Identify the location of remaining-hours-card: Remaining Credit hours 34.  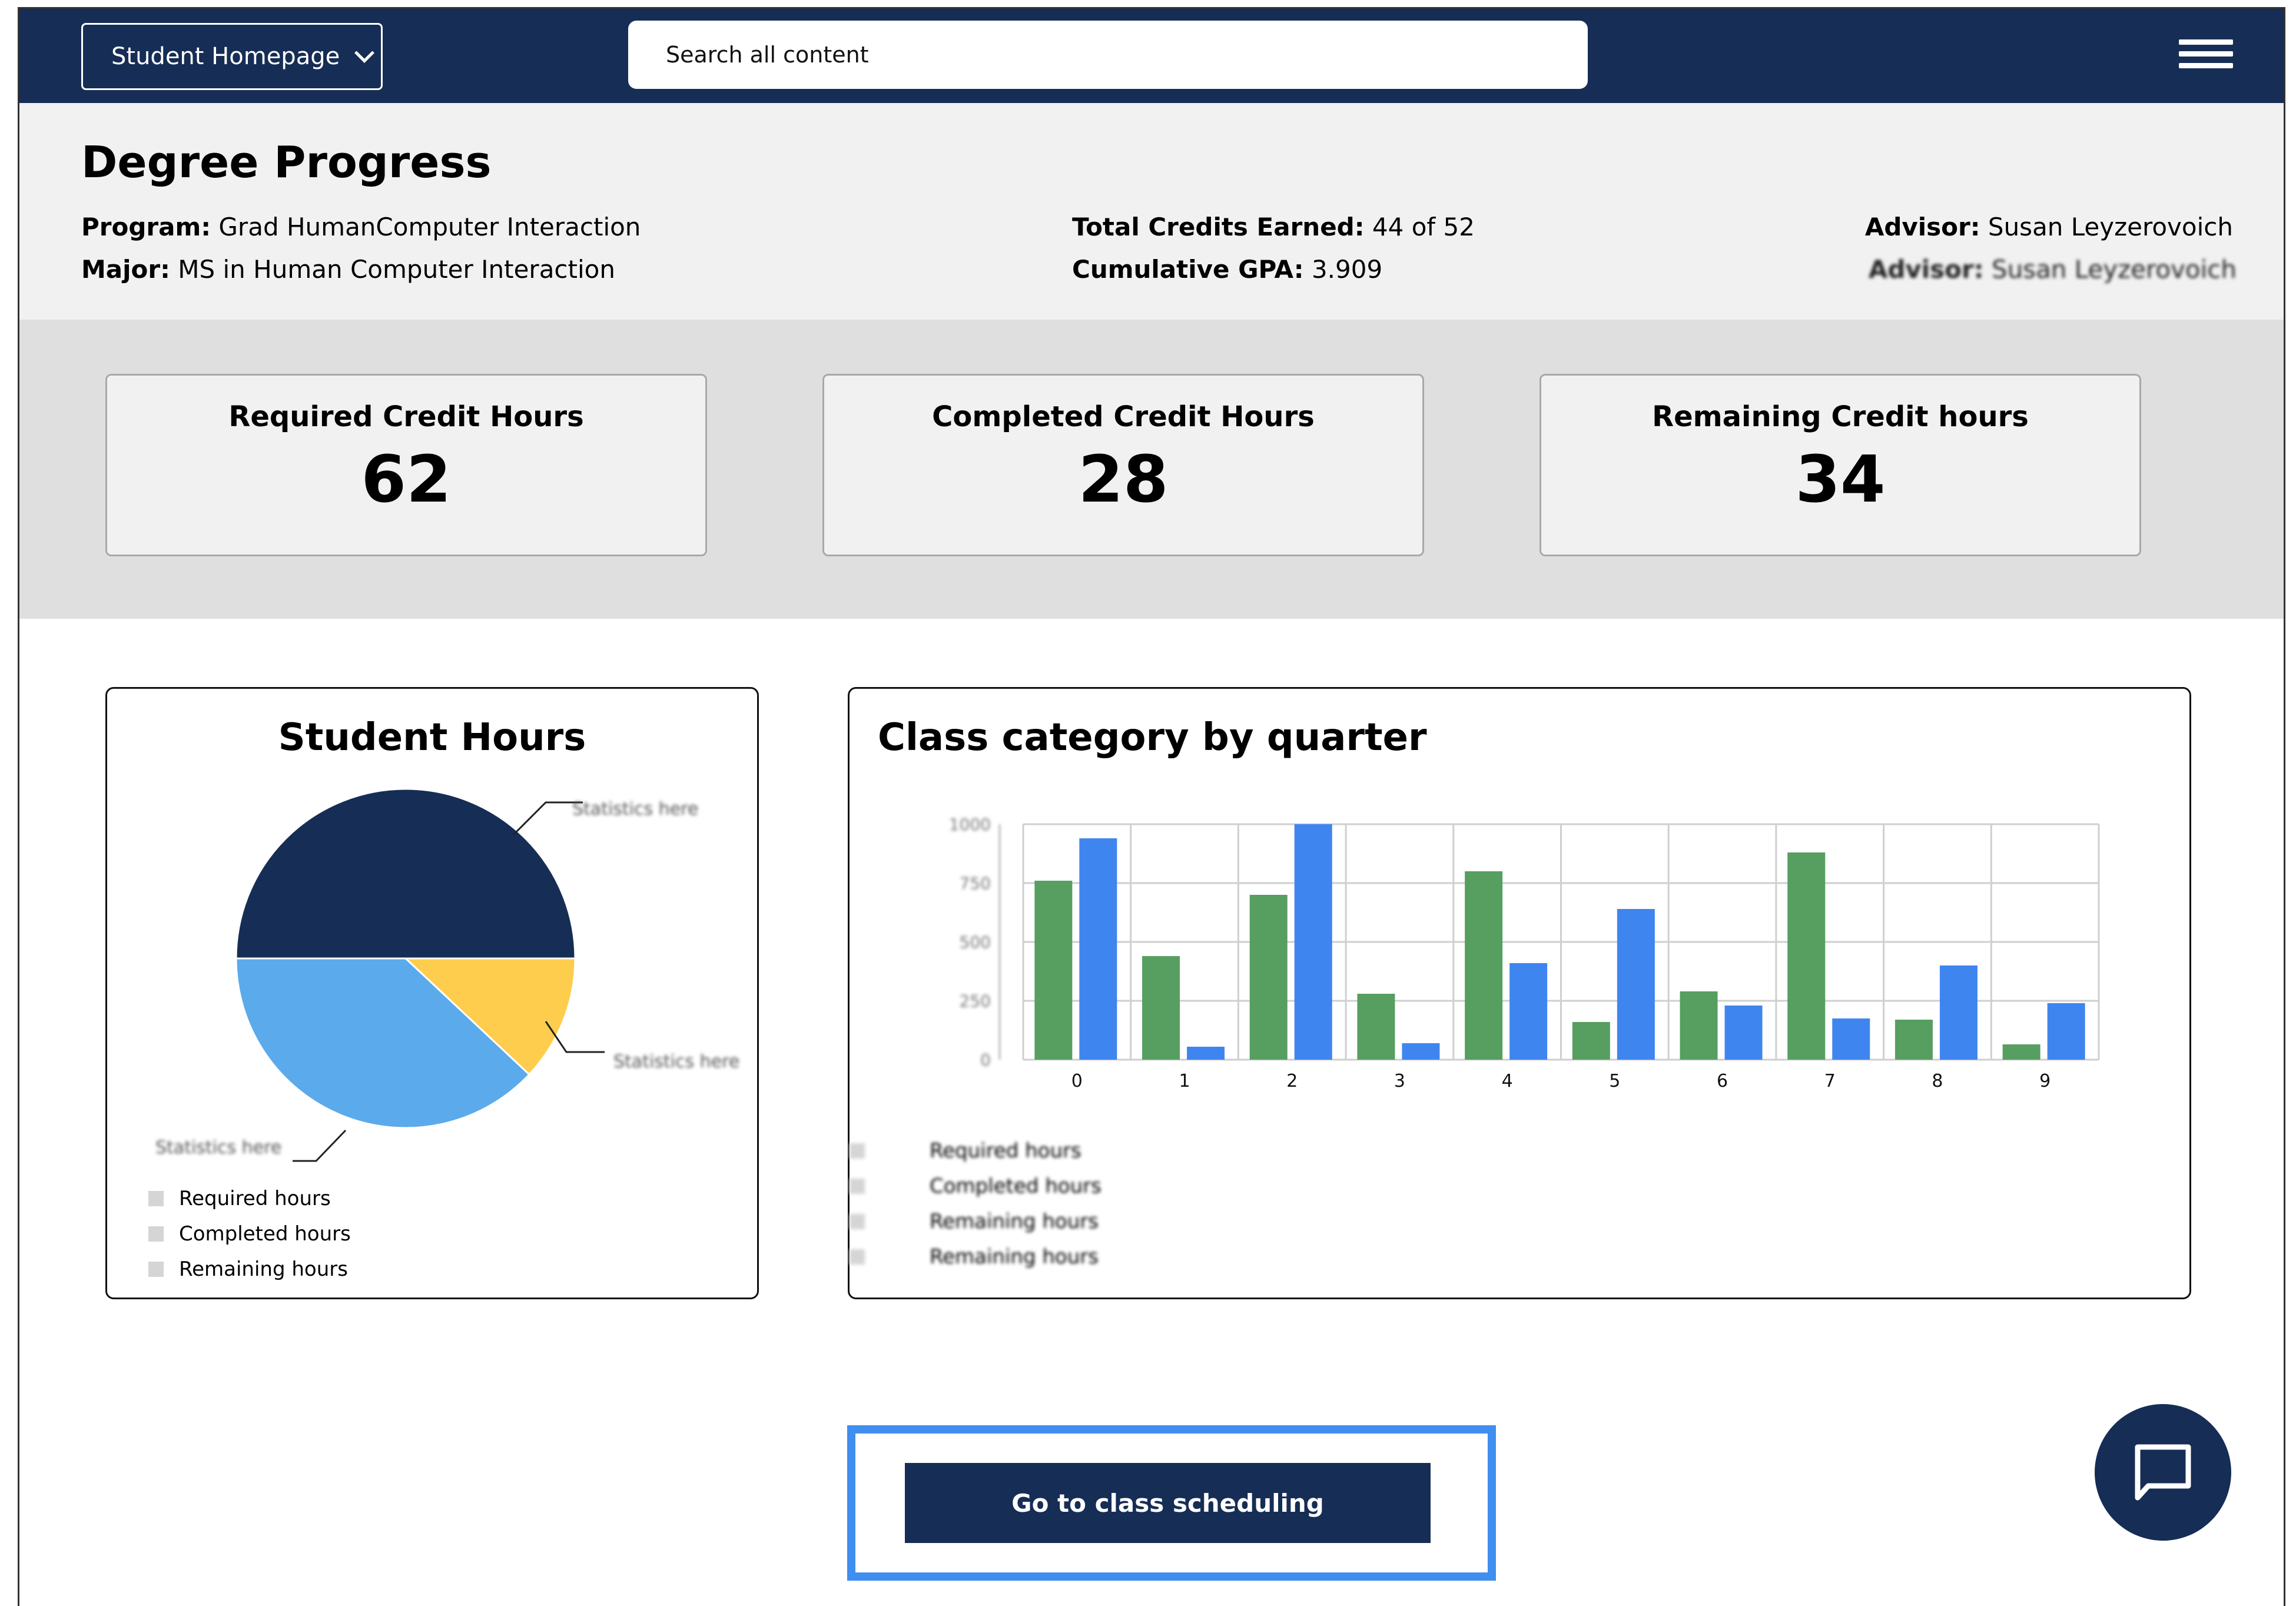
(1840, 465).